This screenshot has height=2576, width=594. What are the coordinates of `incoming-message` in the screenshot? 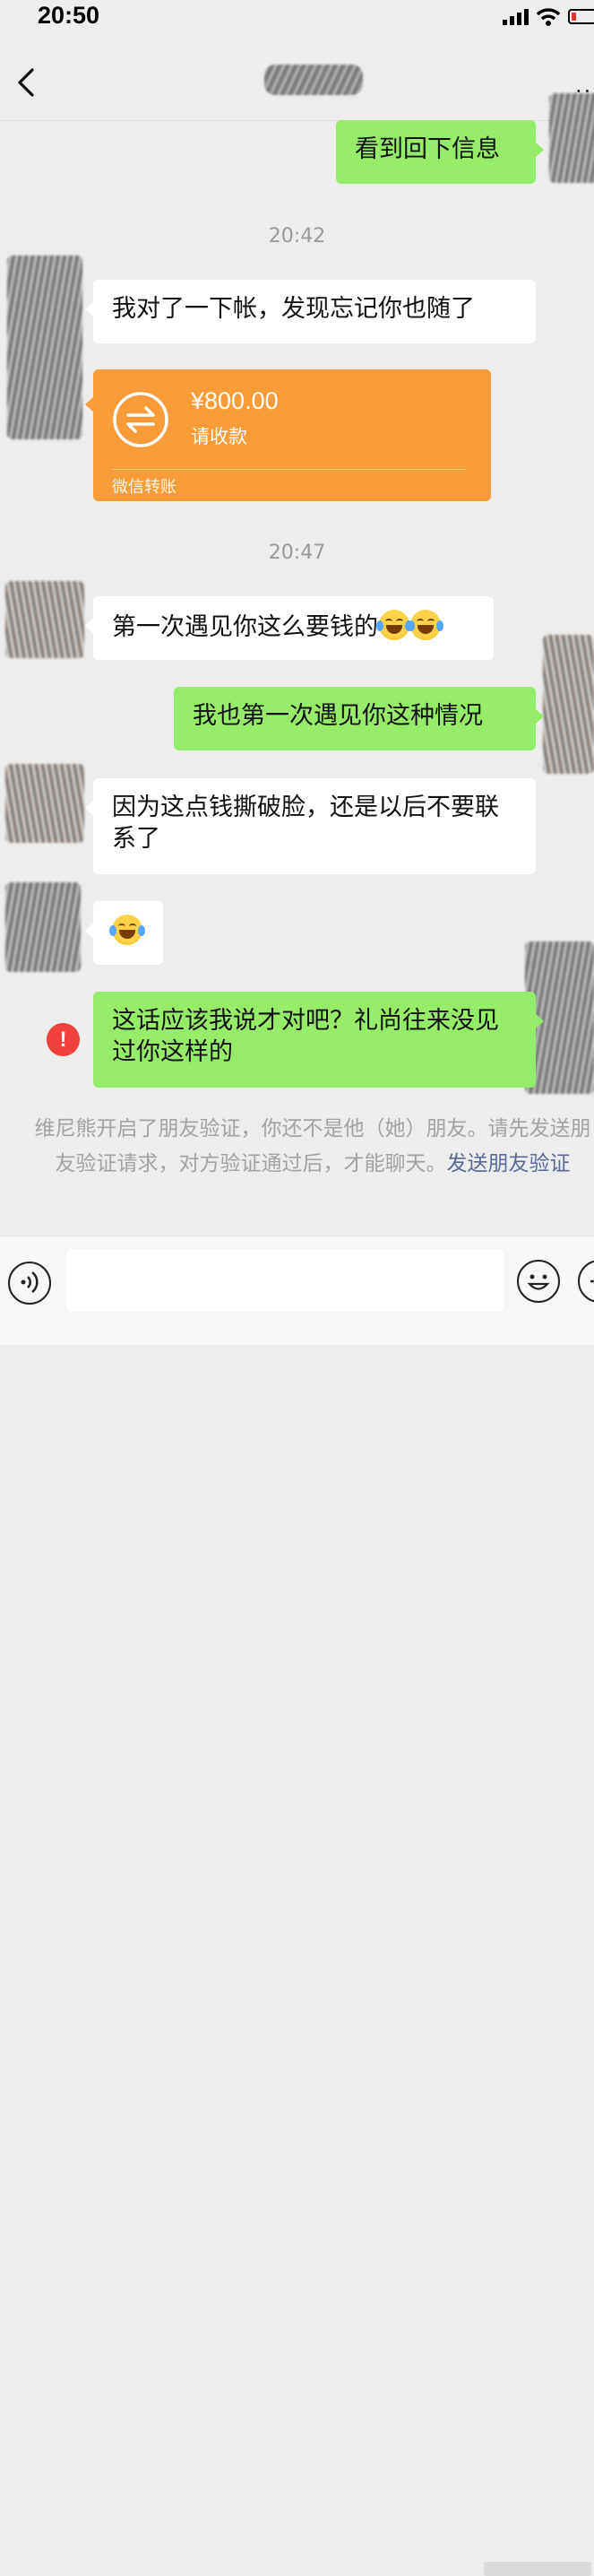 It's located at (124, 933).